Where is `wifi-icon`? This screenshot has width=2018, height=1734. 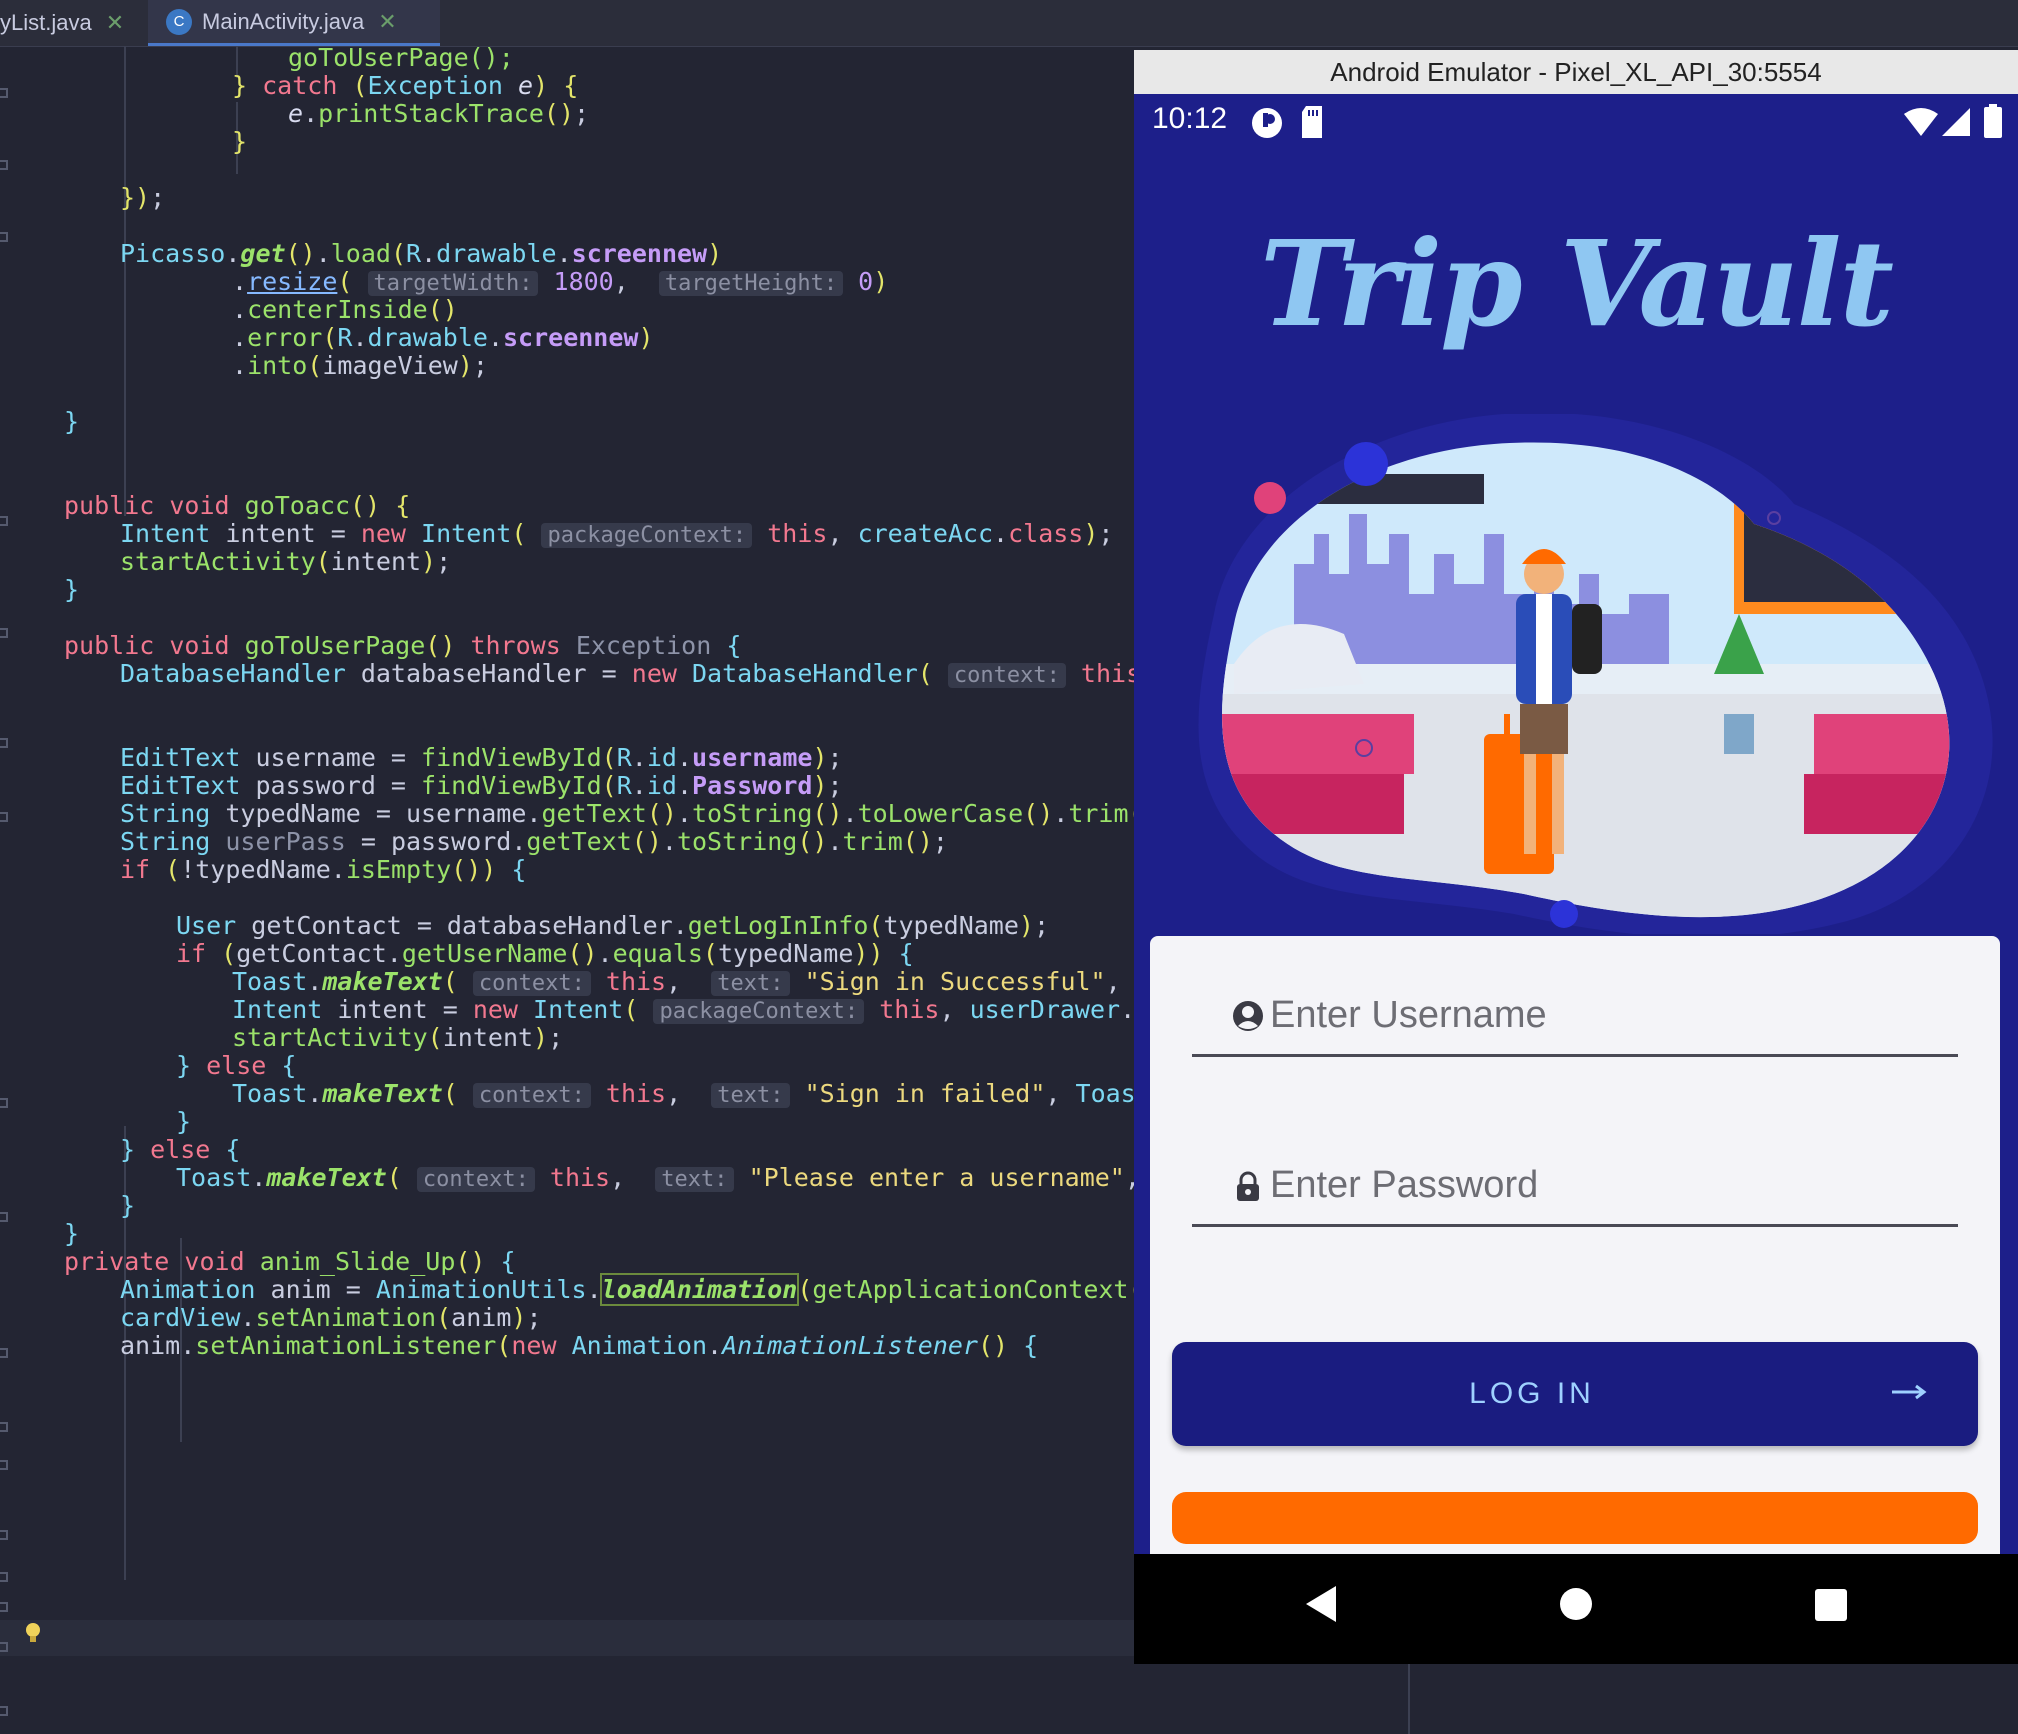
wifi-icon is located at coordinates (1921, 122).